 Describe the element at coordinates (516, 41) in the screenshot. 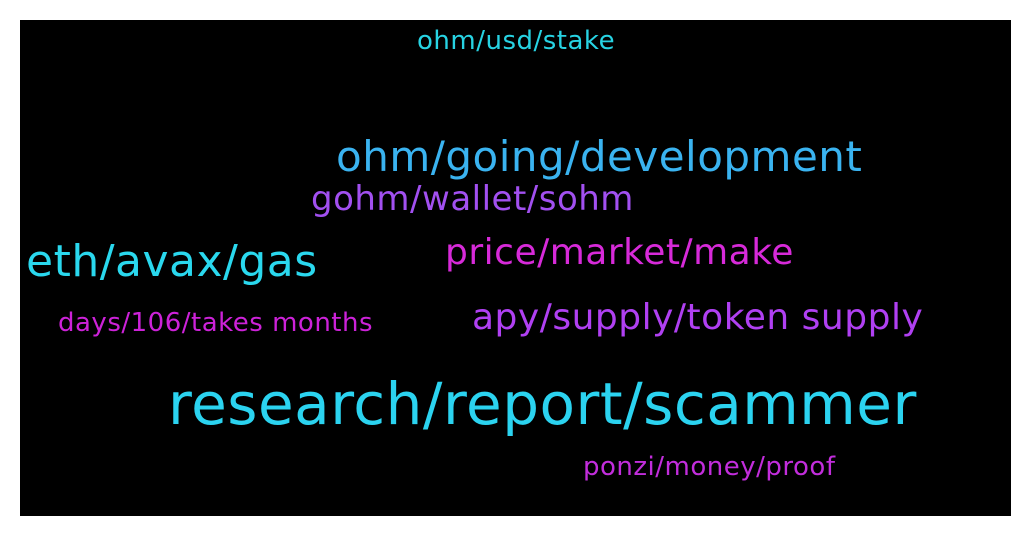

I see `word-ohm-usd-stake: ohm/usd/stake` at that location.